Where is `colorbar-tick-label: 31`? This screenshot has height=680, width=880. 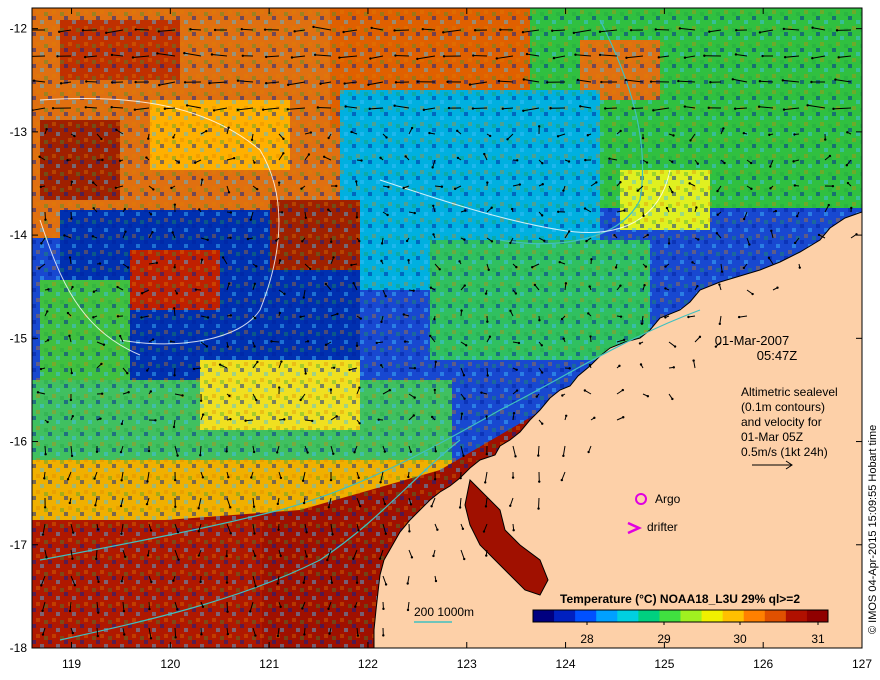
colorbar-tick-label: 31 is located at coordinates (818, 639).